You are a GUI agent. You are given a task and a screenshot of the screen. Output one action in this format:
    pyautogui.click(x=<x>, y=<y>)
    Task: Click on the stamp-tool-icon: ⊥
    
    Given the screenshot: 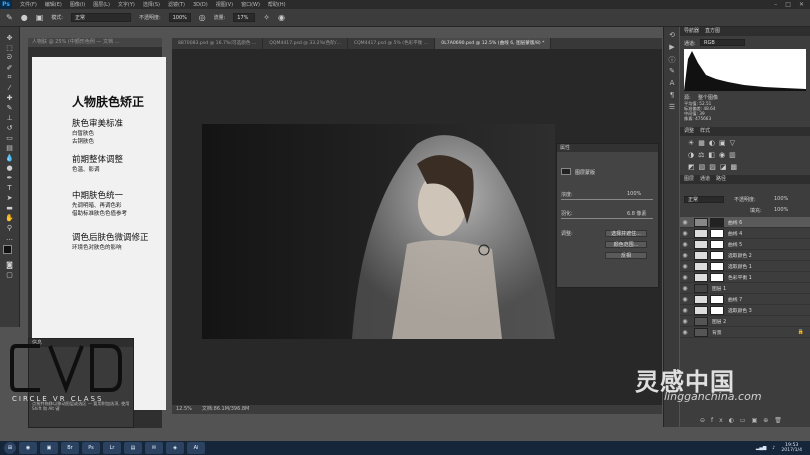 What is the action you would take?
    pyautogui.click(x=10, y=117)
    